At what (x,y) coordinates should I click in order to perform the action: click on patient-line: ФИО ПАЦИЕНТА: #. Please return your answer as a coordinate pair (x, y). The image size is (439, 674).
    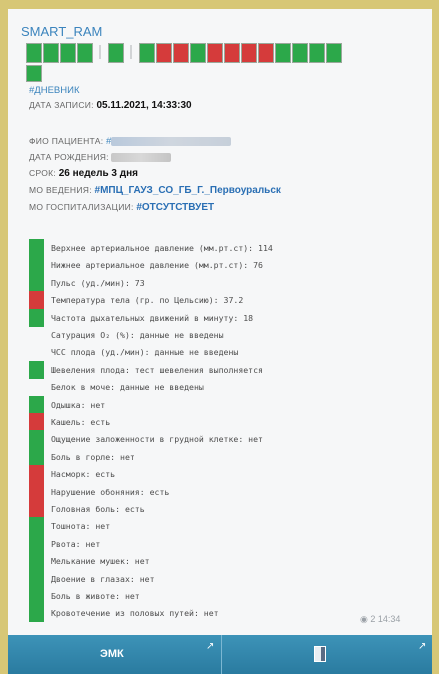
    Looking at the image, I should click on (130, 141).